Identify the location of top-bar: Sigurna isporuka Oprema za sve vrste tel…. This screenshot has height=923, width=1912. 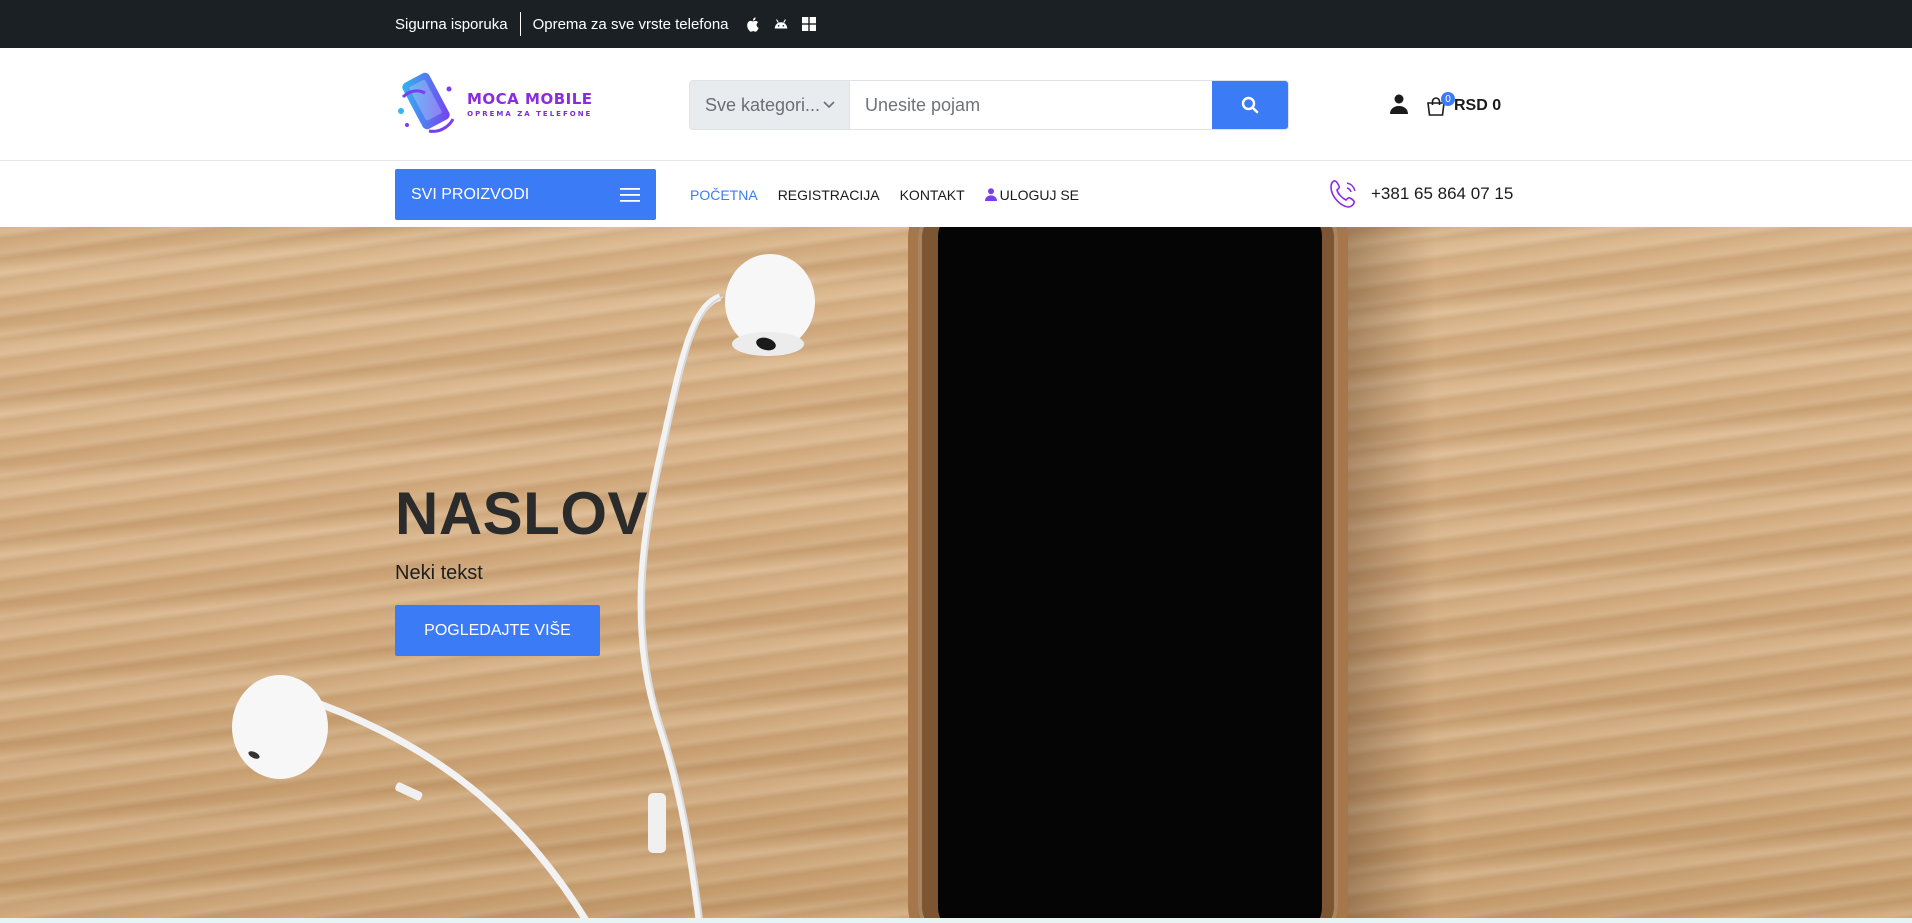
(956, 24).